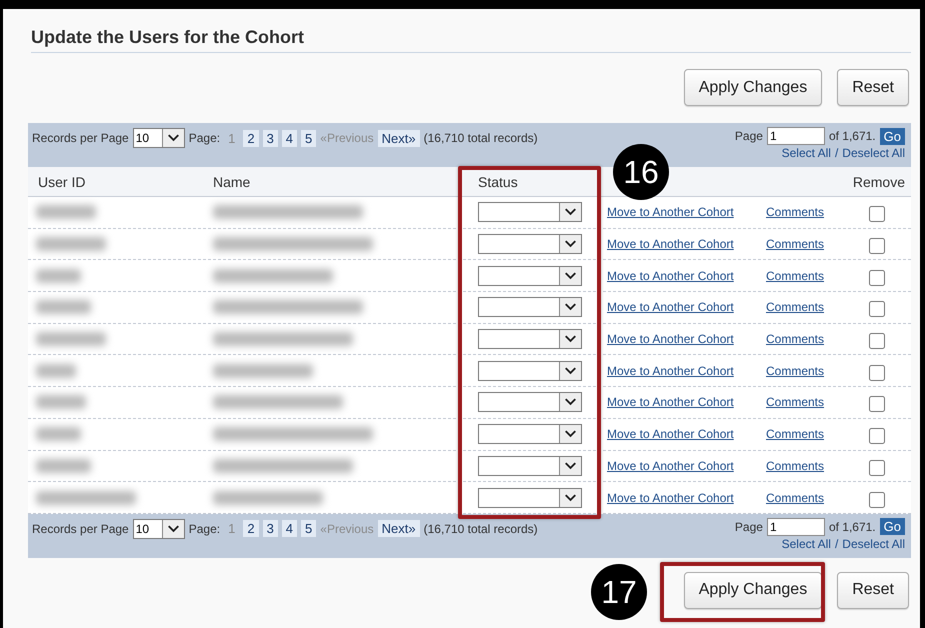  I want to click on column-header: Name, so click(232, 182).